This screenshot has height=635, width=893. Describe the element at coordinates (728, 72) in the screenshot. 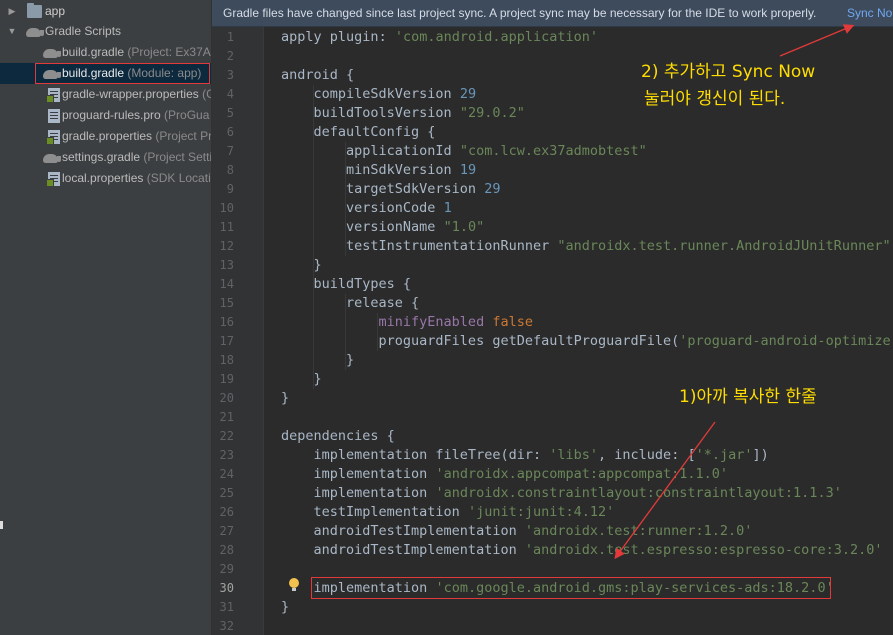

I see `sync-note-line1: 2) 추가하고 Sync Now` at that location.